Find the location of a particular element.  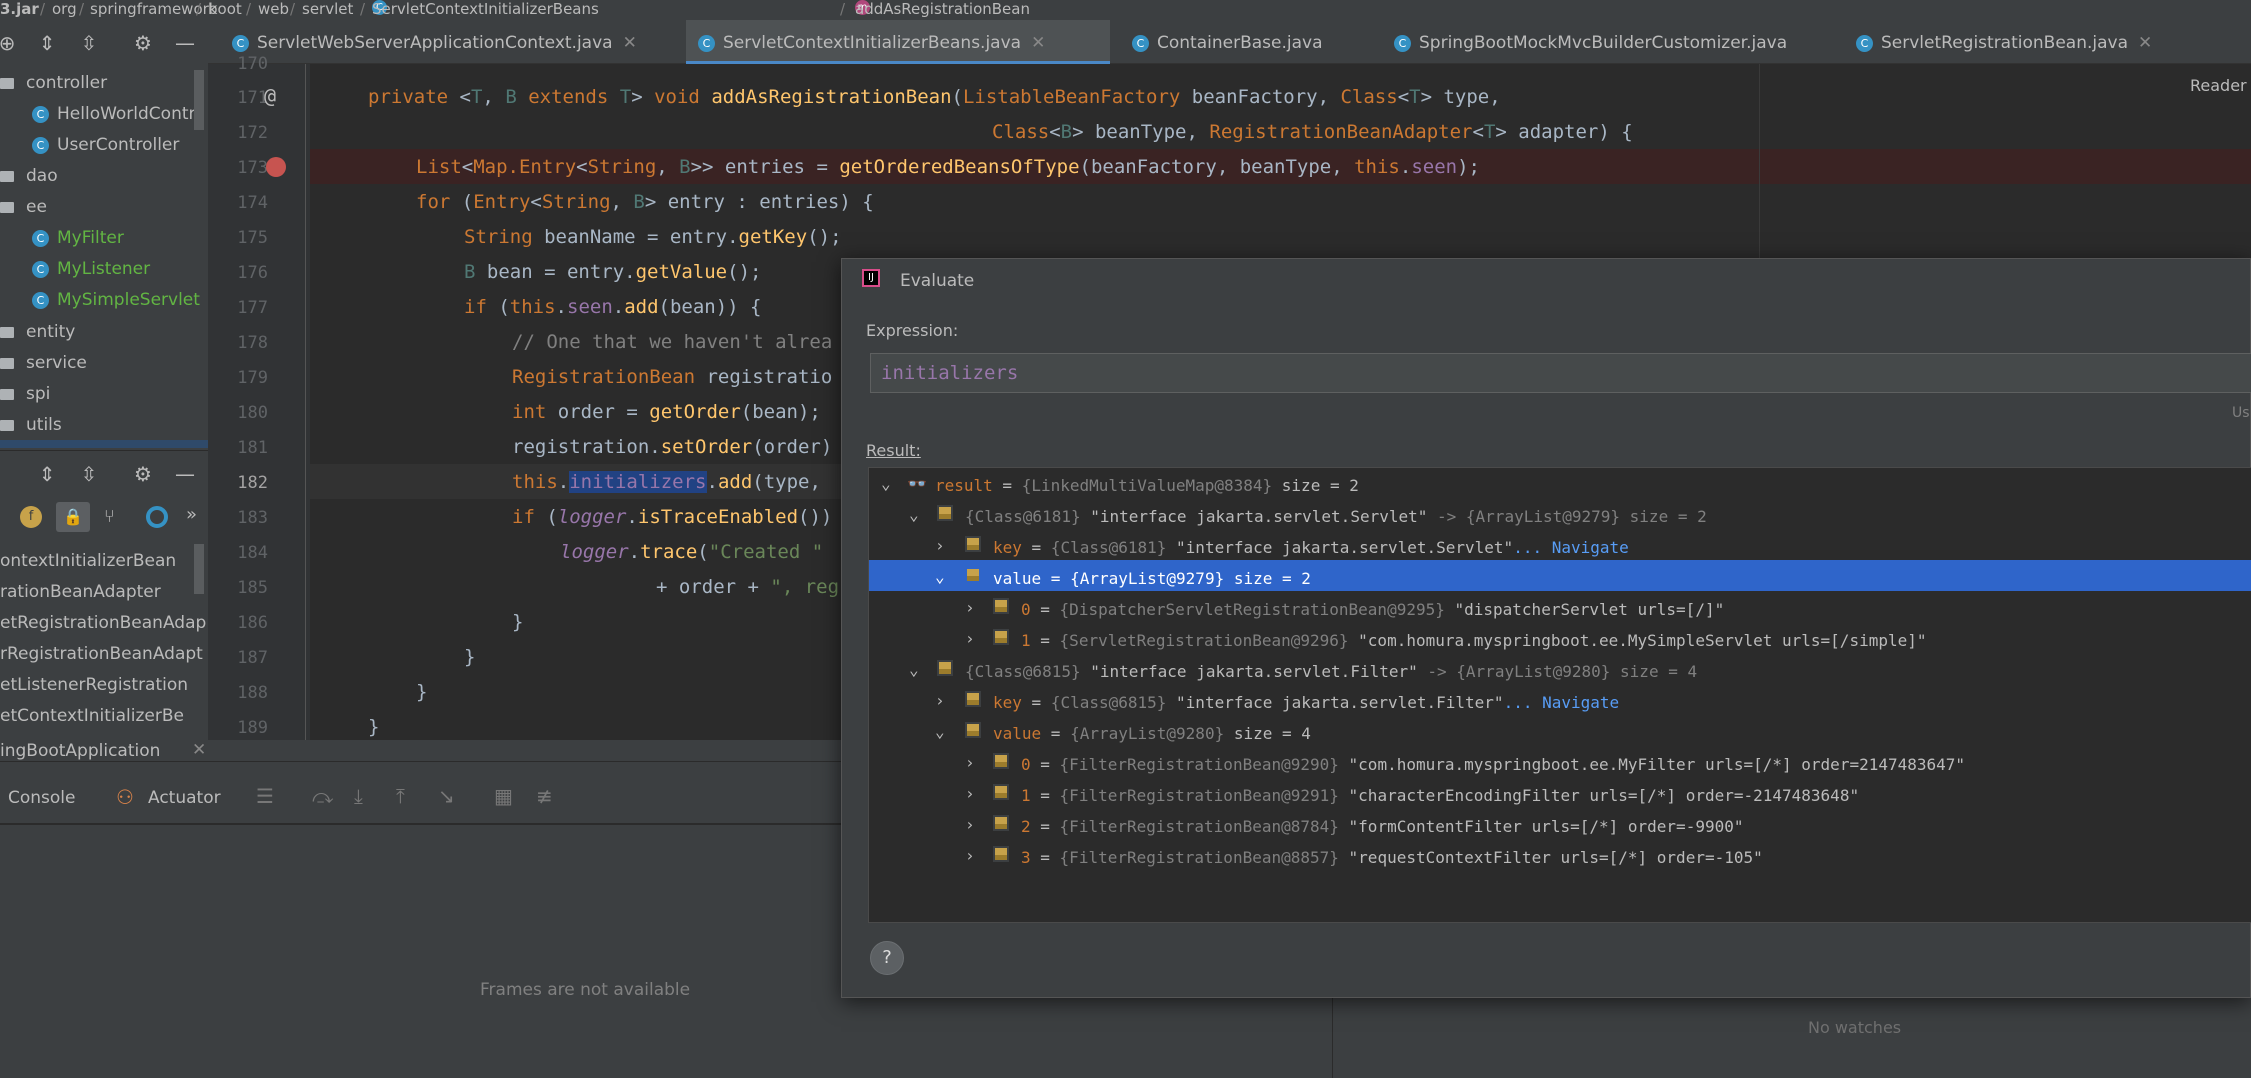

tree-folder-service: service is located at coordinates (43, 363).